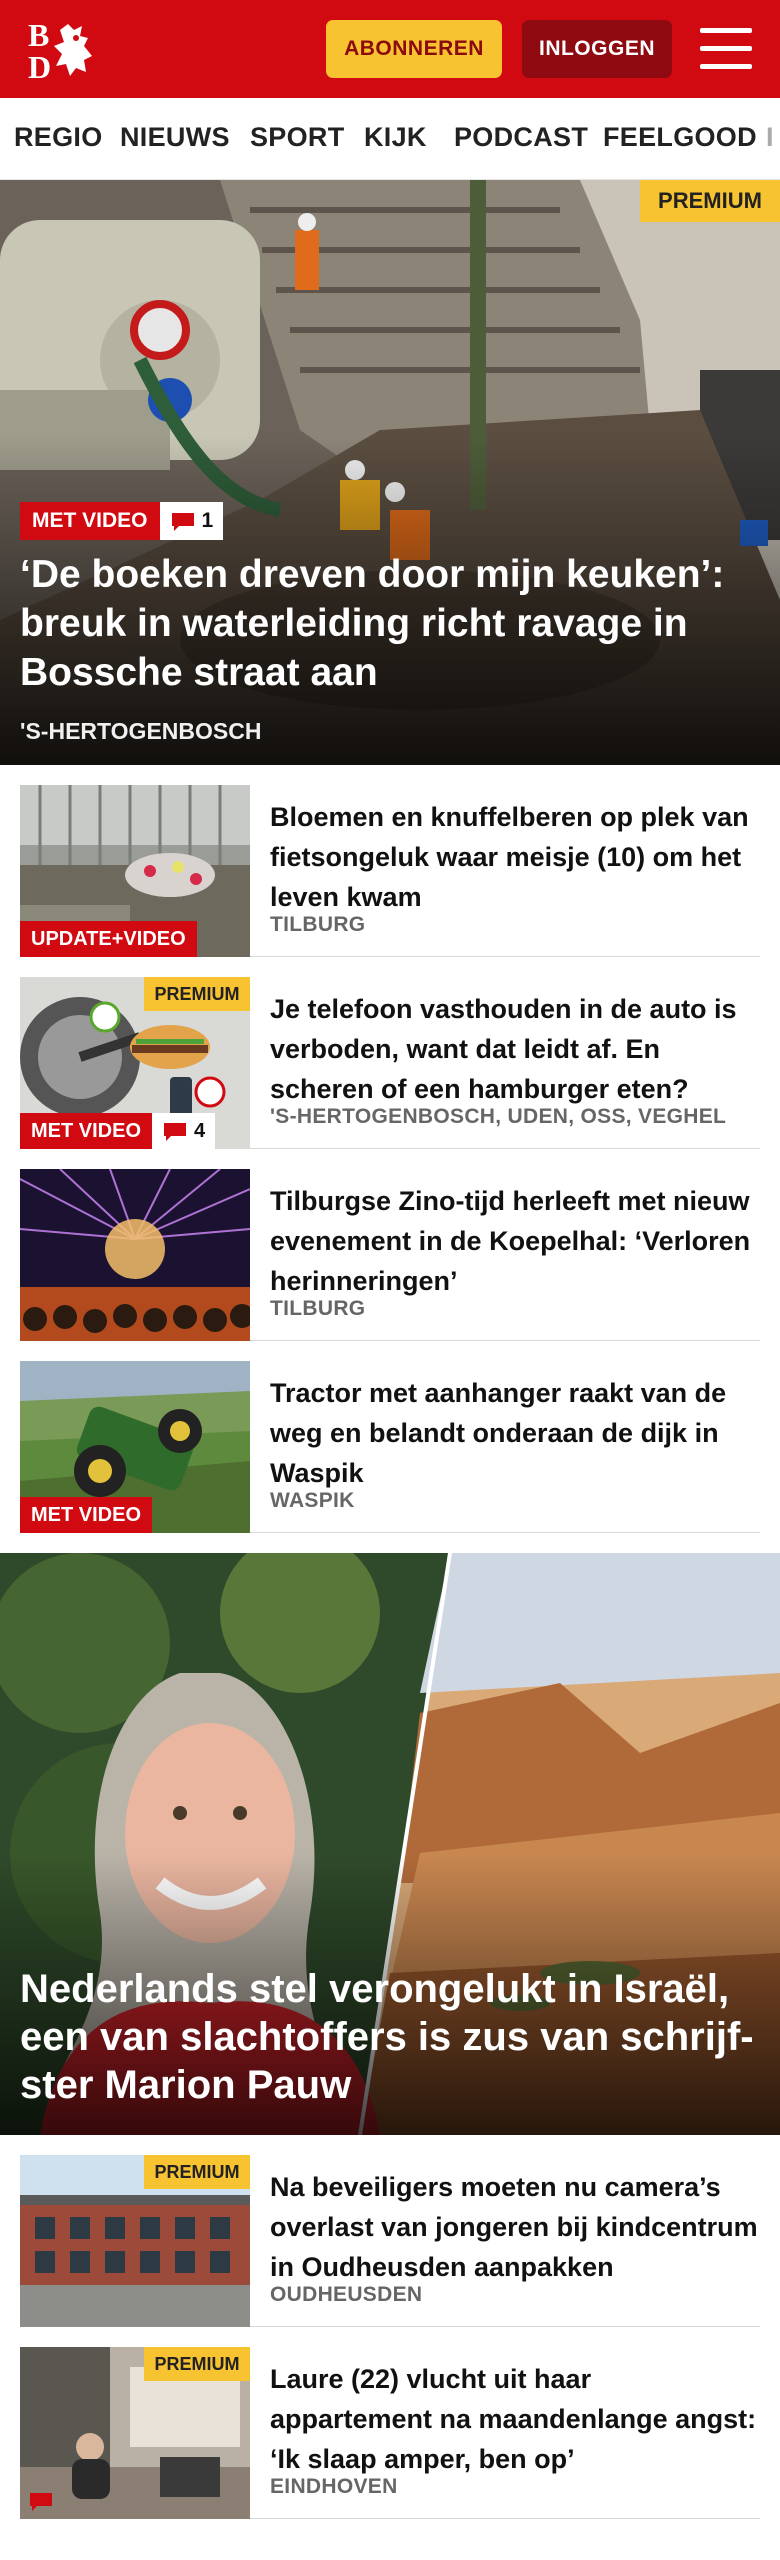  I want to click on nav-item-regio: REGIO, so click(58, 137).